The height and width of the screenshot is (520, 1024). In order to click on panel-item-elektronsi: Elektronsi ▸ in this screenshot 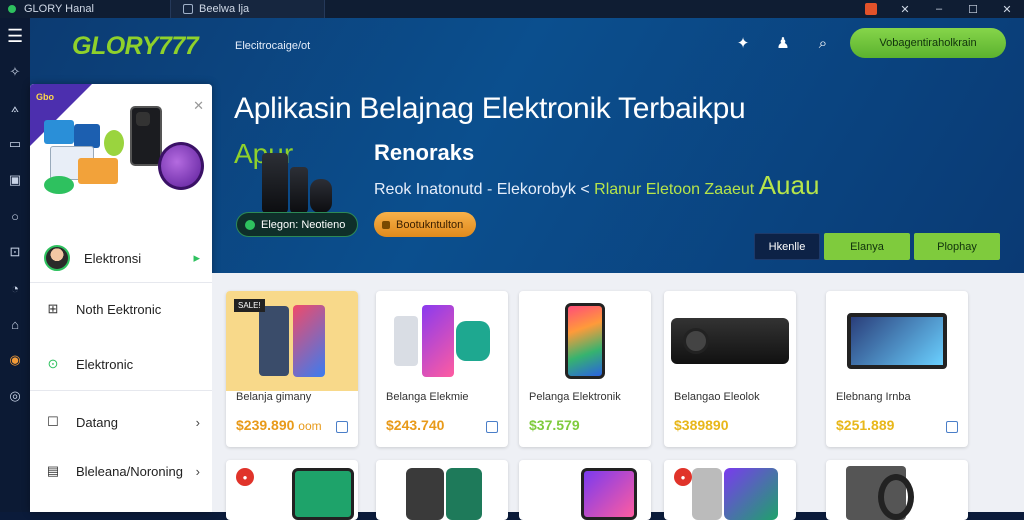, I will do `click(121, 258)`.